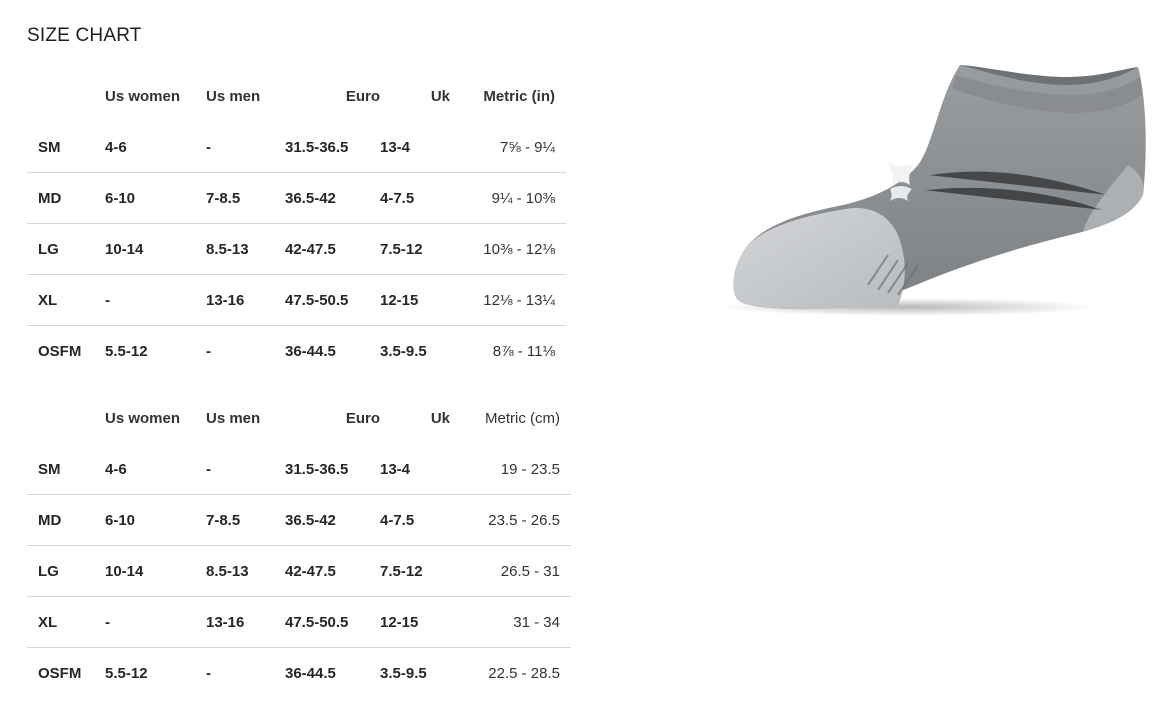 The width and height of the screenshot is (1155, 703). I want to click on table-row: SM 4-6 - 31.5-36.5 13-4 19 - 23.5, so click(299, 469).